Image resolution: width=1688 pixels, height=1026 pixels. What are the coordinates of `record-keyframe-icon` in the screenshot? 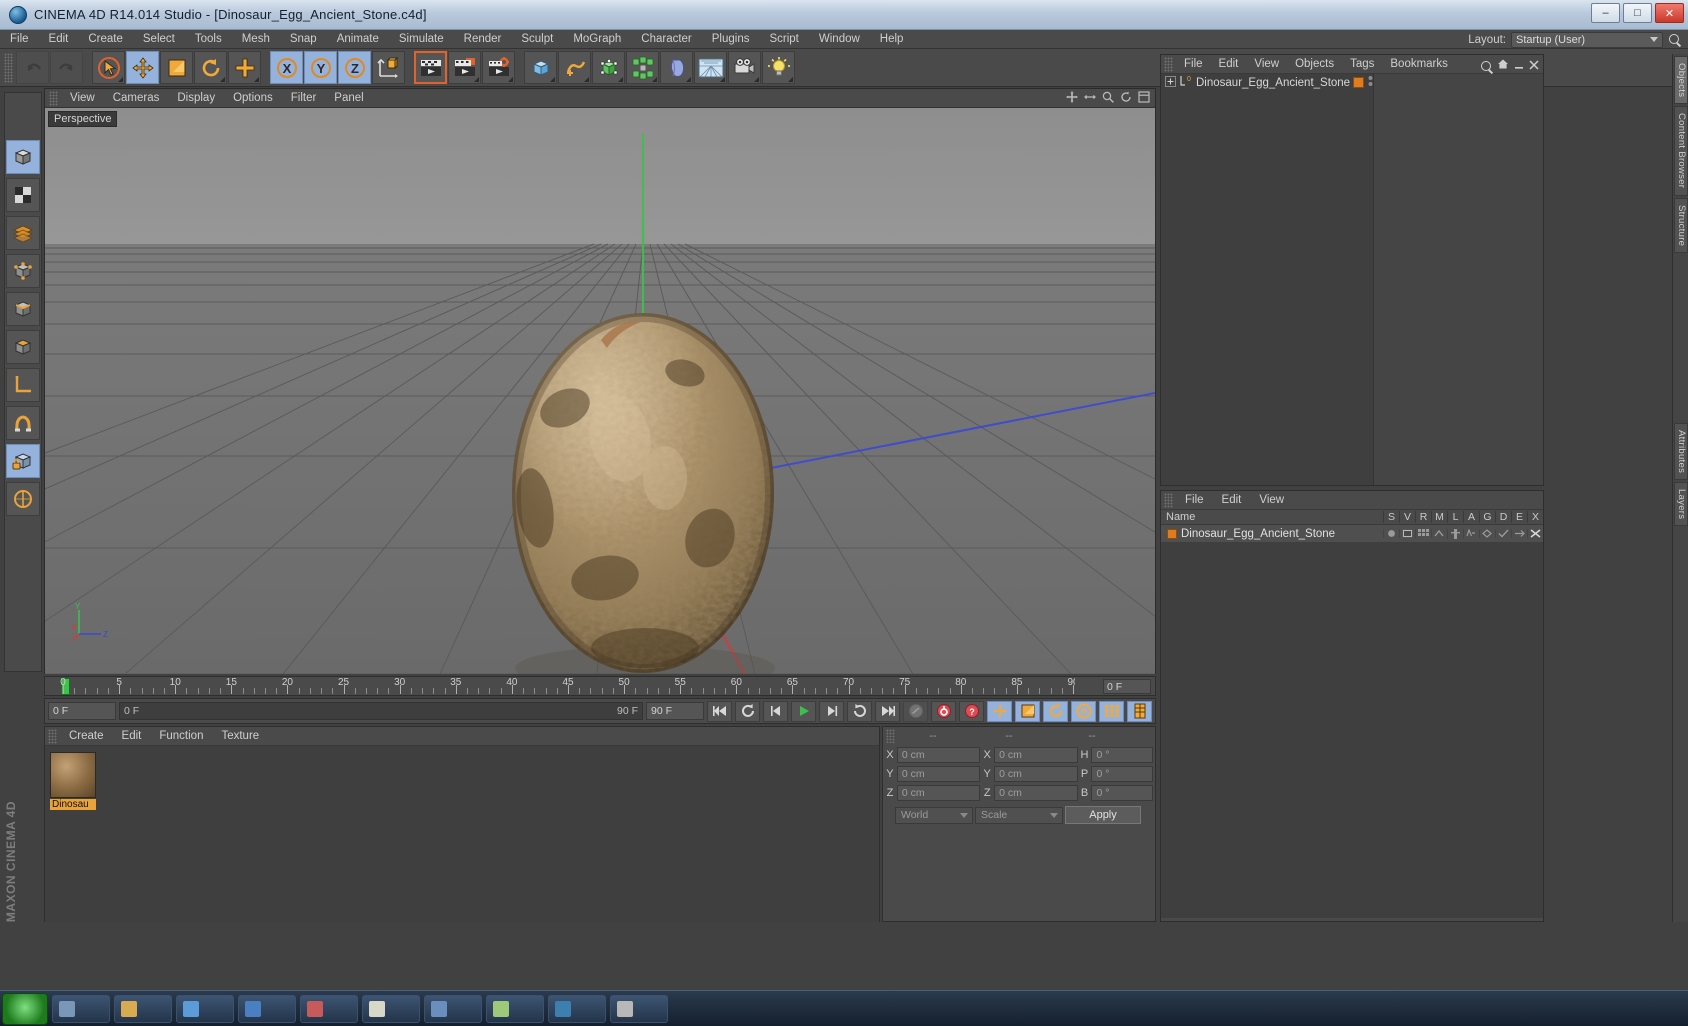 It's located at (943, 711).